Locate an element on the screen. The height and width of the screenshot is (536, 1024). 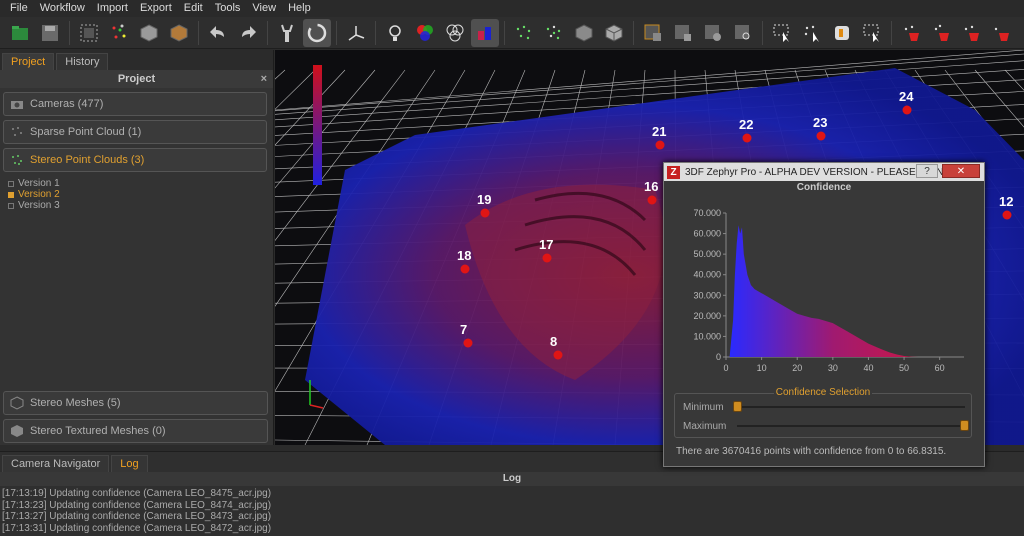
add-selection-icon is located at coordinates (683, 33).